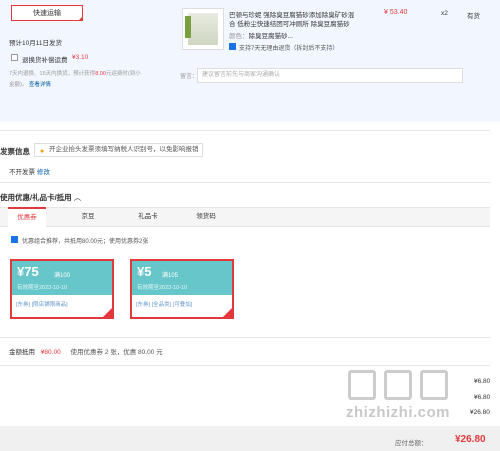 The image size is (500, 451). I want to click on coupon-card: ¥5 满105 有效期至2023-10-10 [东券] [全品类] [可叠加], so click(182, 289).